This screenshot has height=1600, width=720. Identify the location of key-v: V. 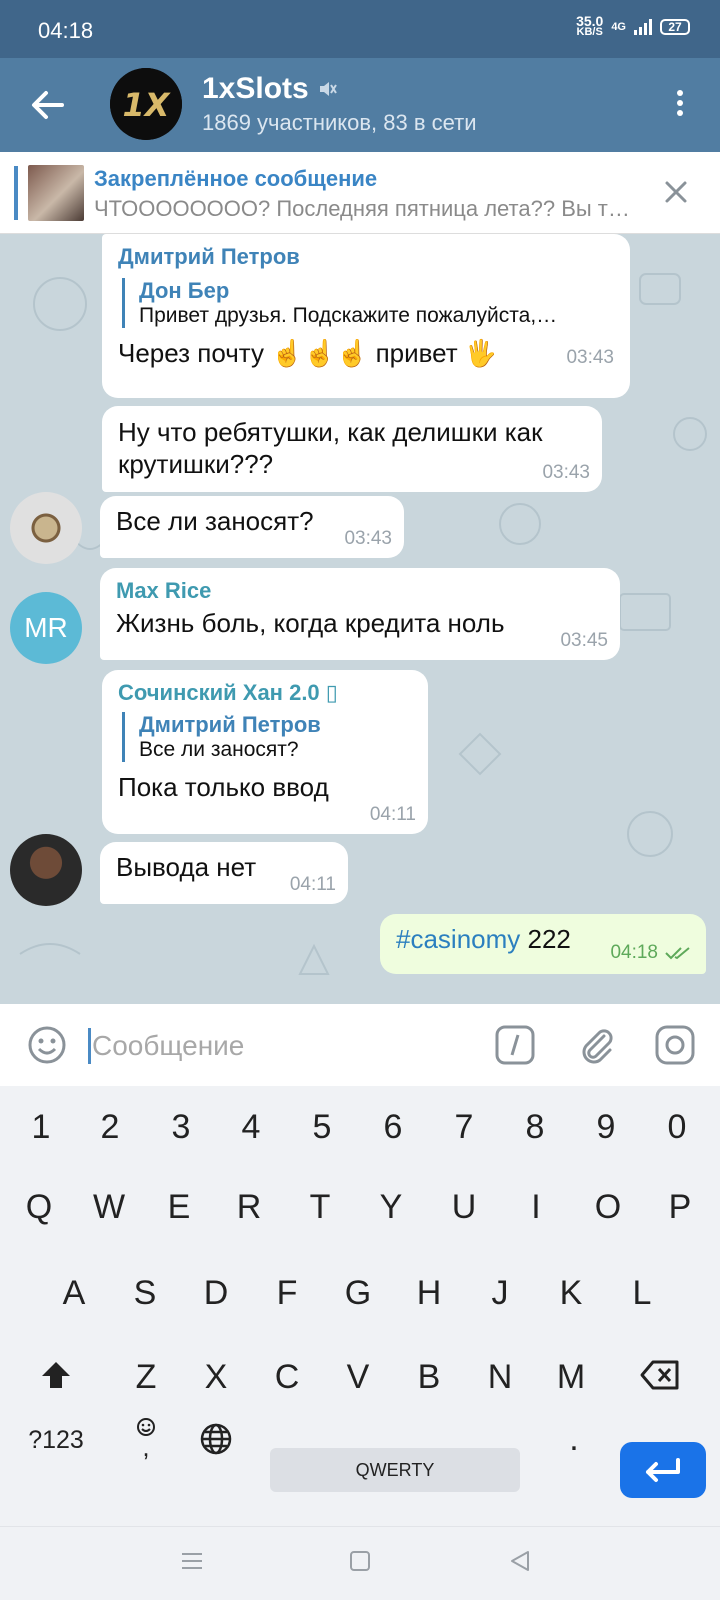
(358, 1377).